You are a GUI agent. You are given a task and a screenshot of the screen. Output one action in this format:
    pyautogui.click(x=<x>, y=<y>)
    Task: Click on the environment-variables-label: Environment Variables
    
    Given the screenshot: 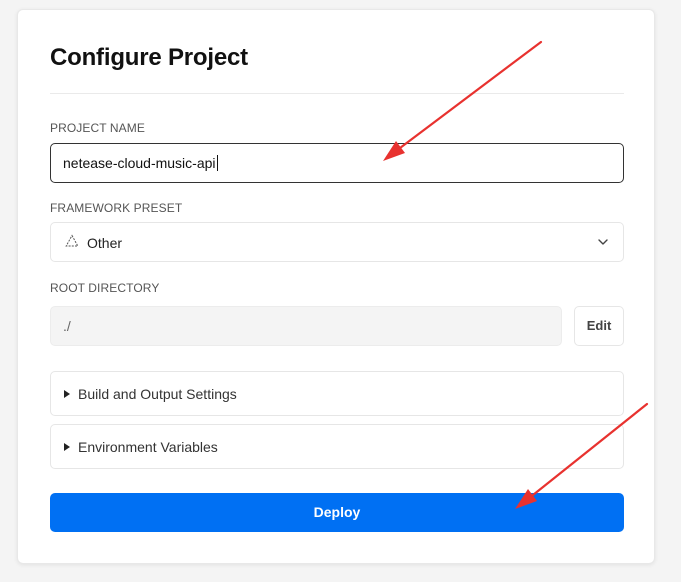 What is the action you would take?
    pyautogui.click(x=148, y=447)
    